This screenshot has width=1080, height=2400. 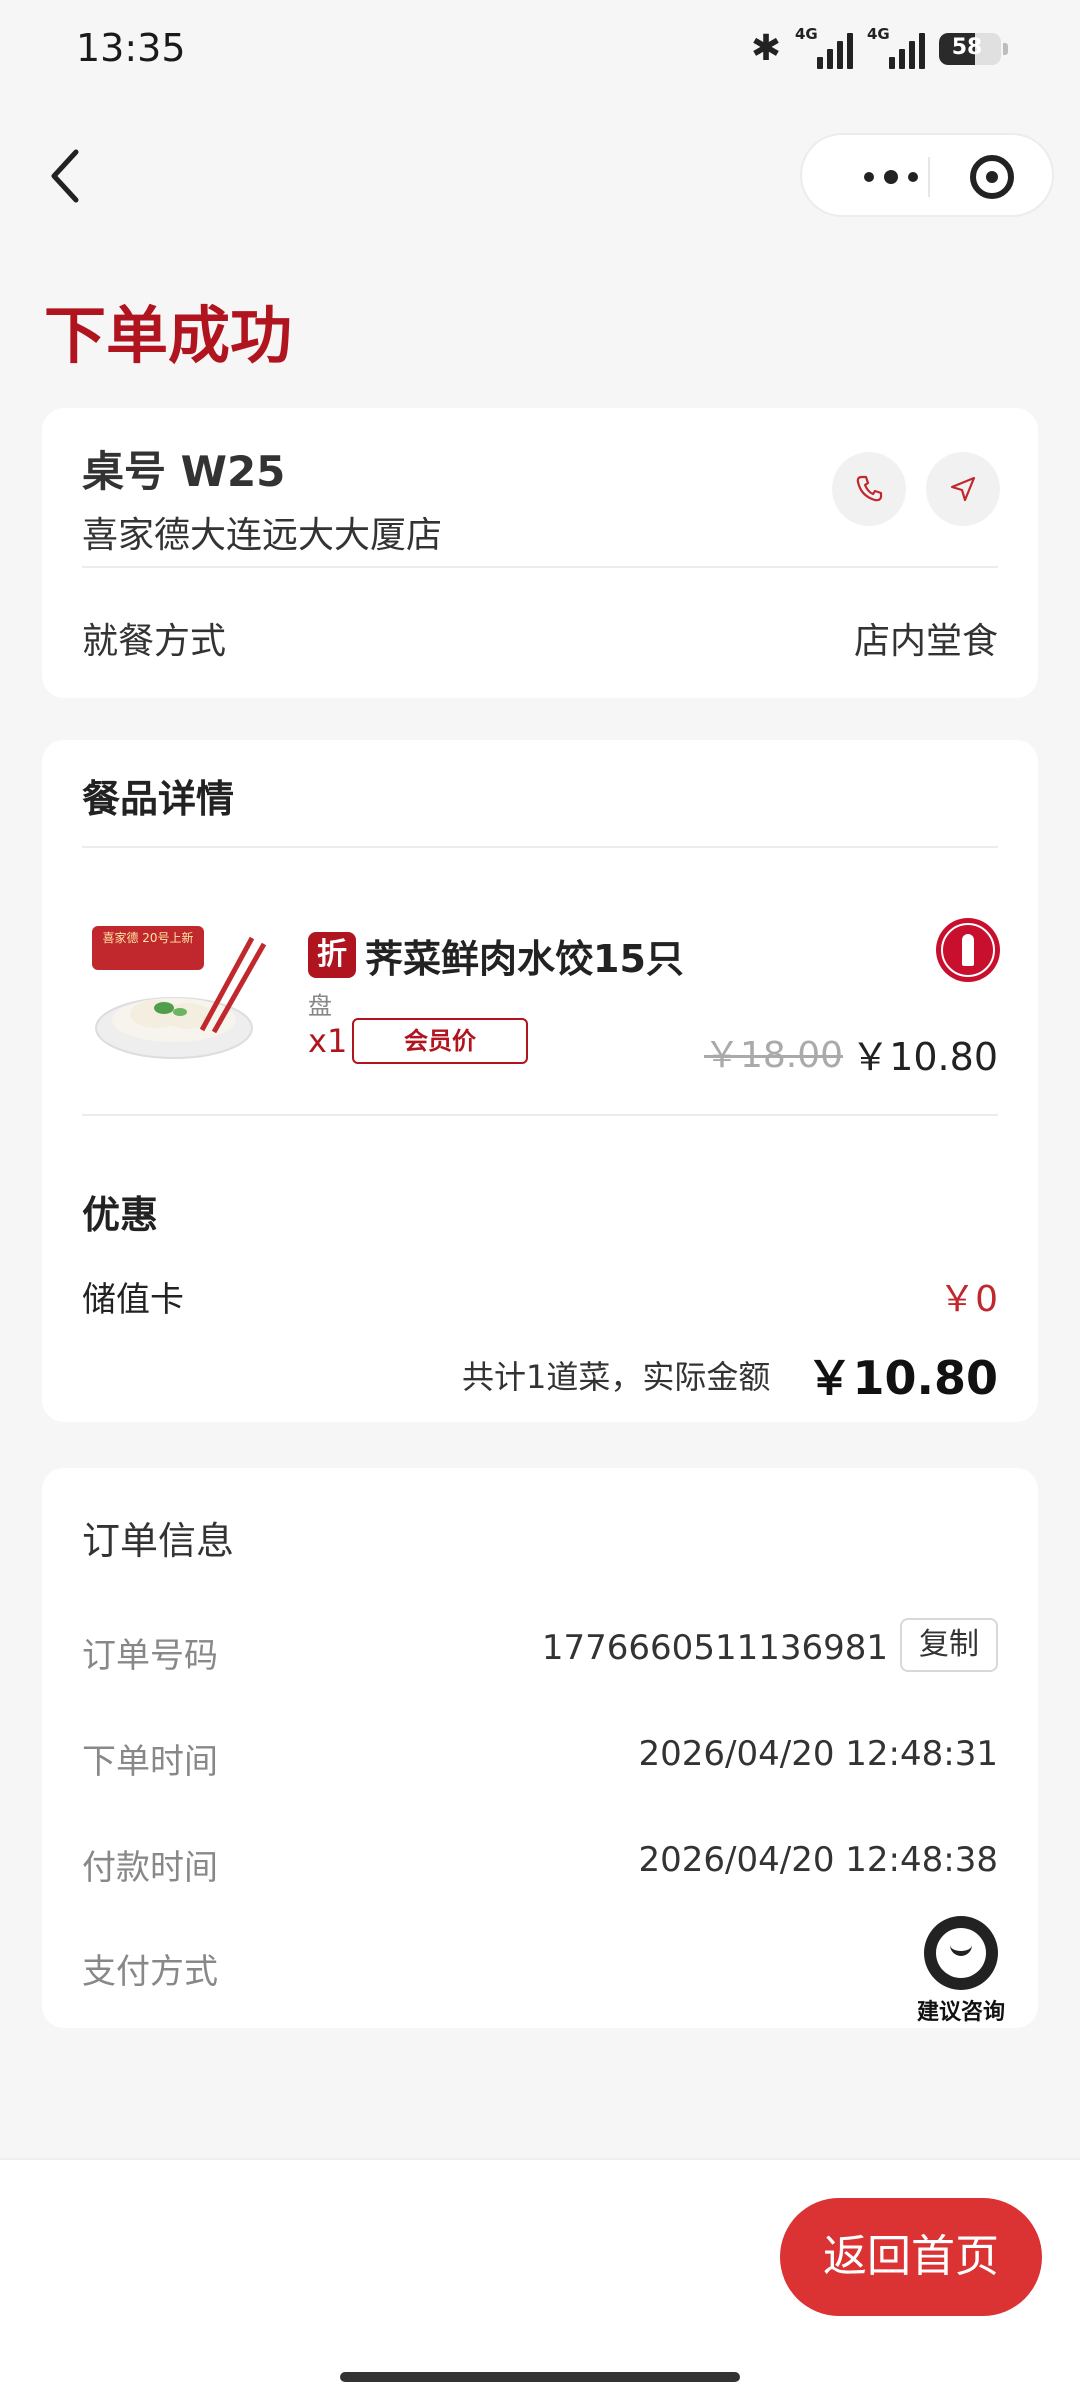 What do you see at coordinates (818, 1860) in the screenshot?
I see `payment-time-value: 2026/04/20 12:48:38` at bounding box center [818, 1860].